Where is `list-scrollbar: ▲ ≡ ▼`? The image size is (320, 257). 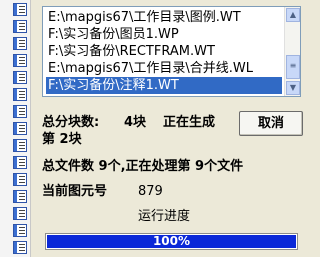
list-scrollbar: ▲ ≡ ▼ is located at coordinates (292, 51).